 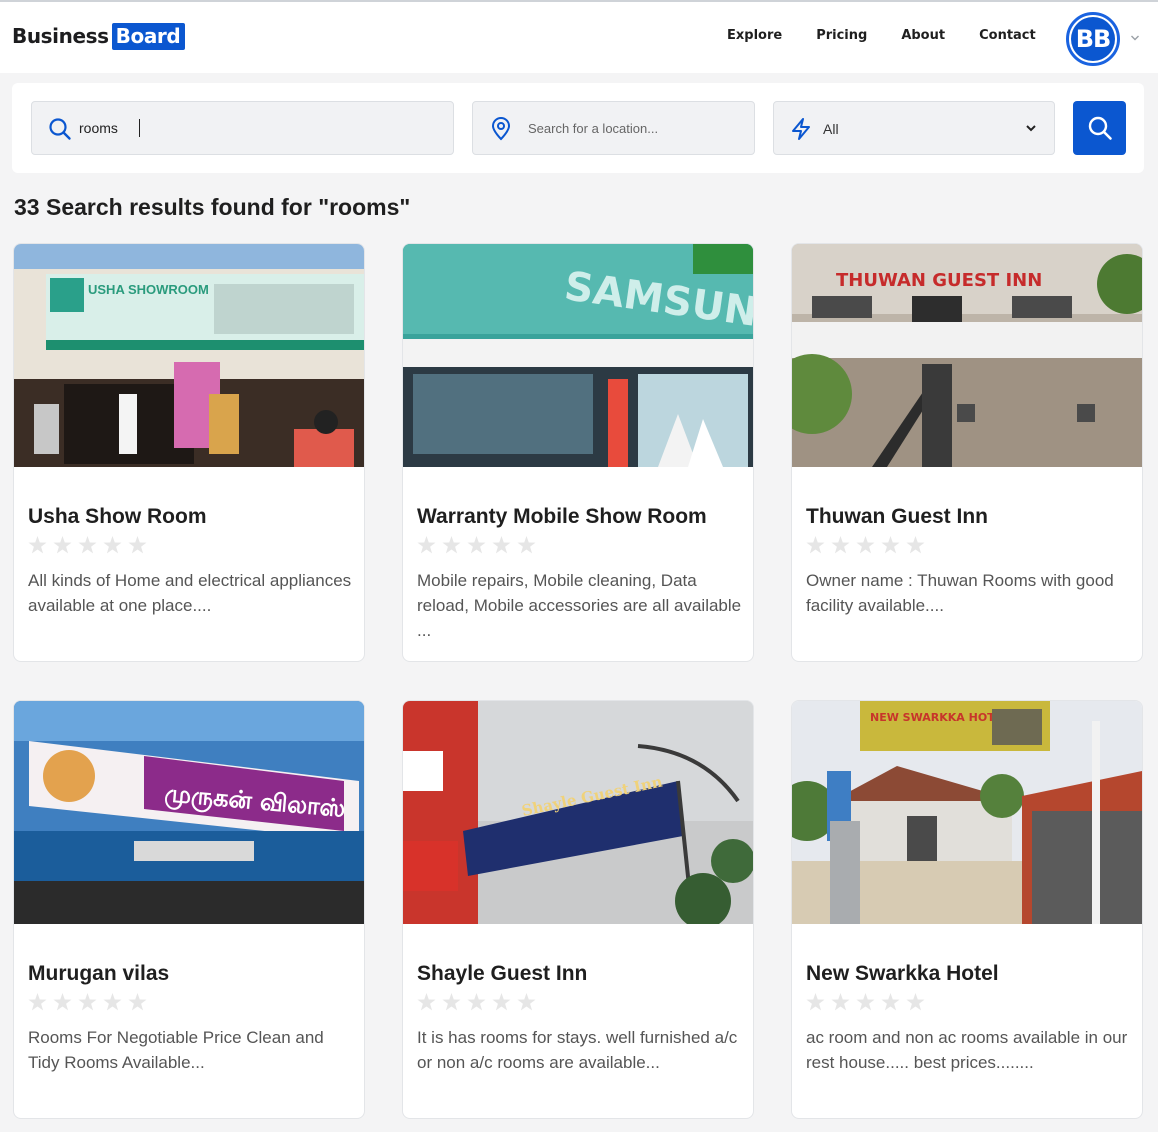 I want to click on listing-photo: Shayle Guest Inn, so click(x=578, y=812).